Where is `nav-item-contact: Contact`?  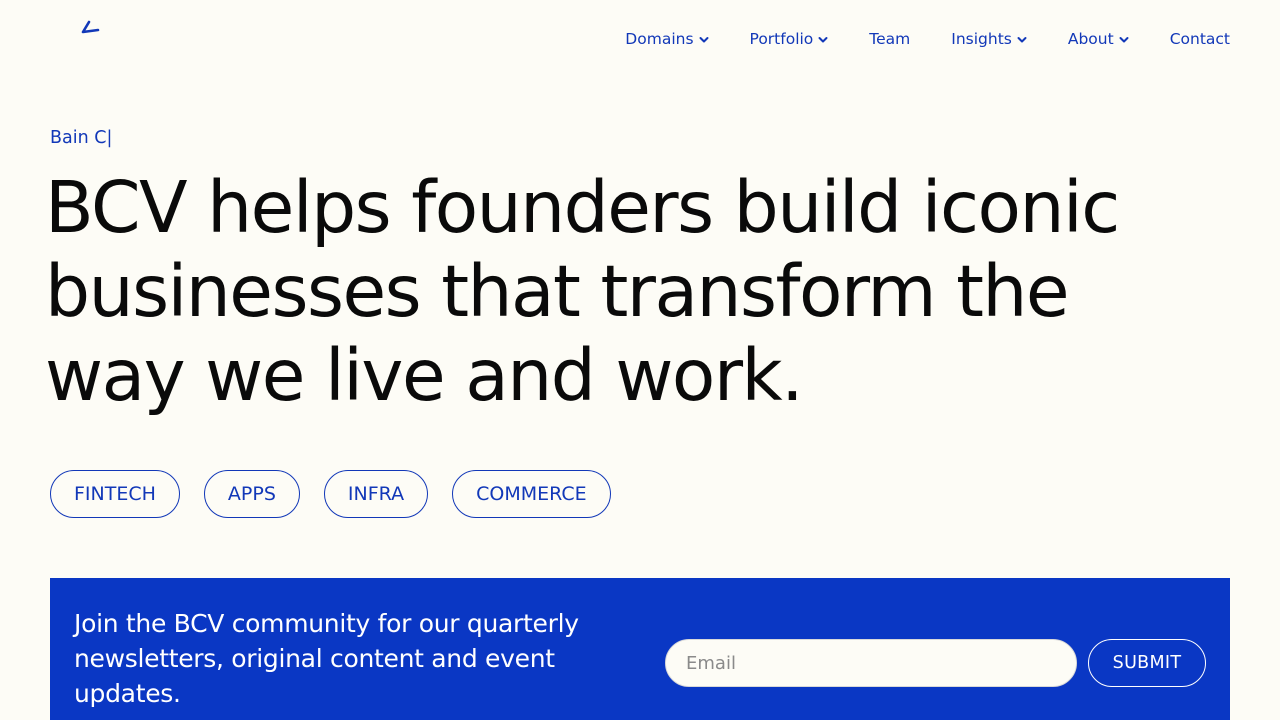 nav-item-contact: Contact is located at coordinates (1200, 39).